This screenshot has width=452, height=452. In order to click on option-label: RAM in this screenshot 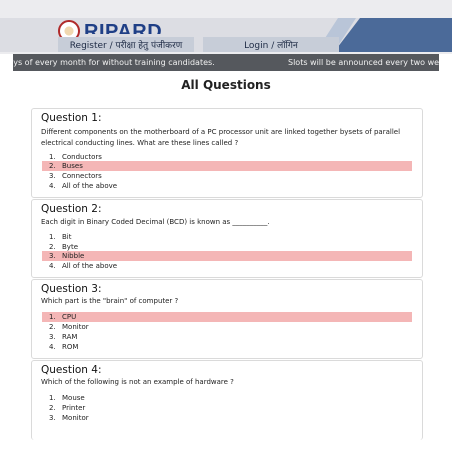, I will do `click(70, 337)`.